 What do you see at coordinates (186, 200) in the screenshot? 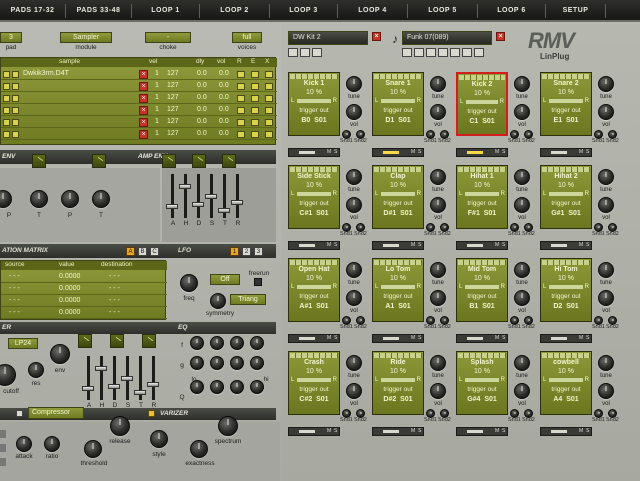
I see `amp-env-fader: H` at bounding box center [186, 200].